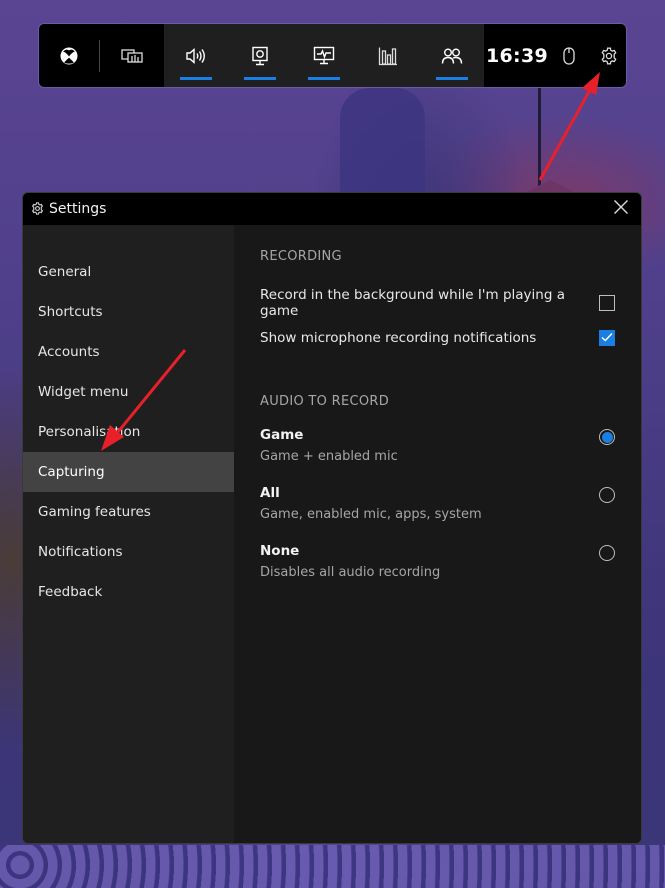  I want to click on xbox-social-widget-button, so click(452, 55).